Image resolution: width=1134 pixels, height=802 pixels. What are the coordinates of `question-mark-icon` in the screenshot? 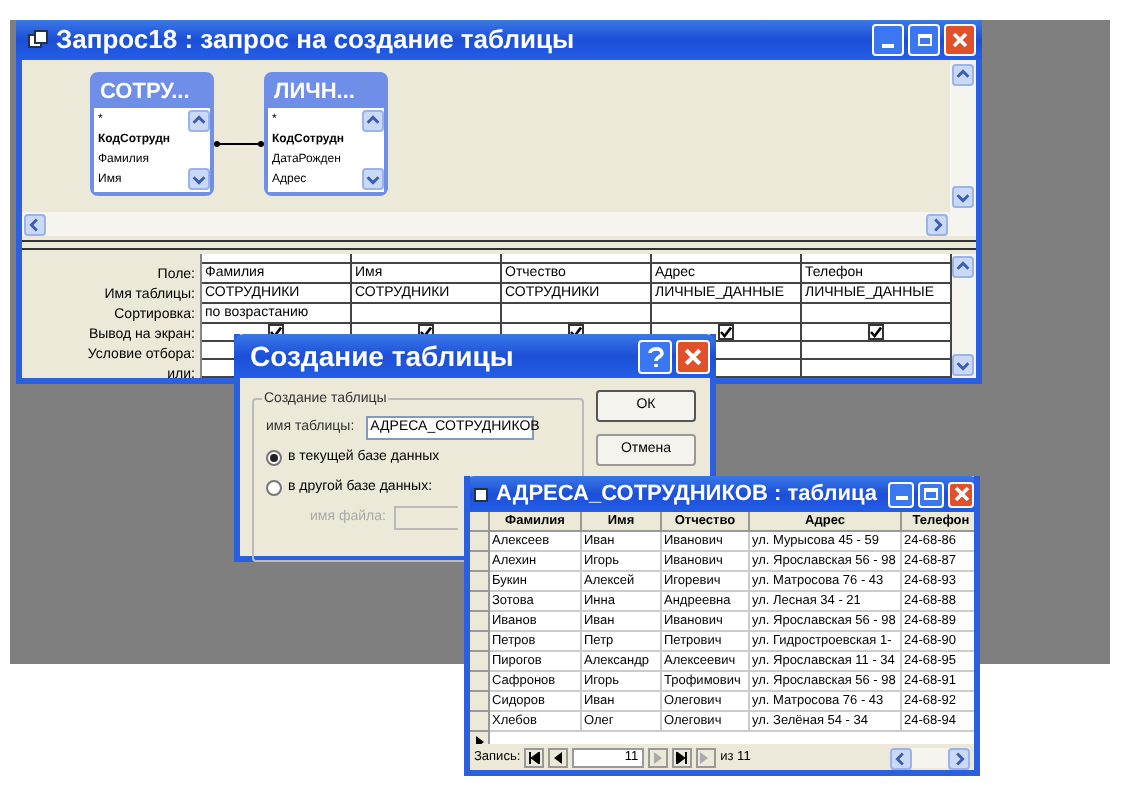 It's located at (655, 356).